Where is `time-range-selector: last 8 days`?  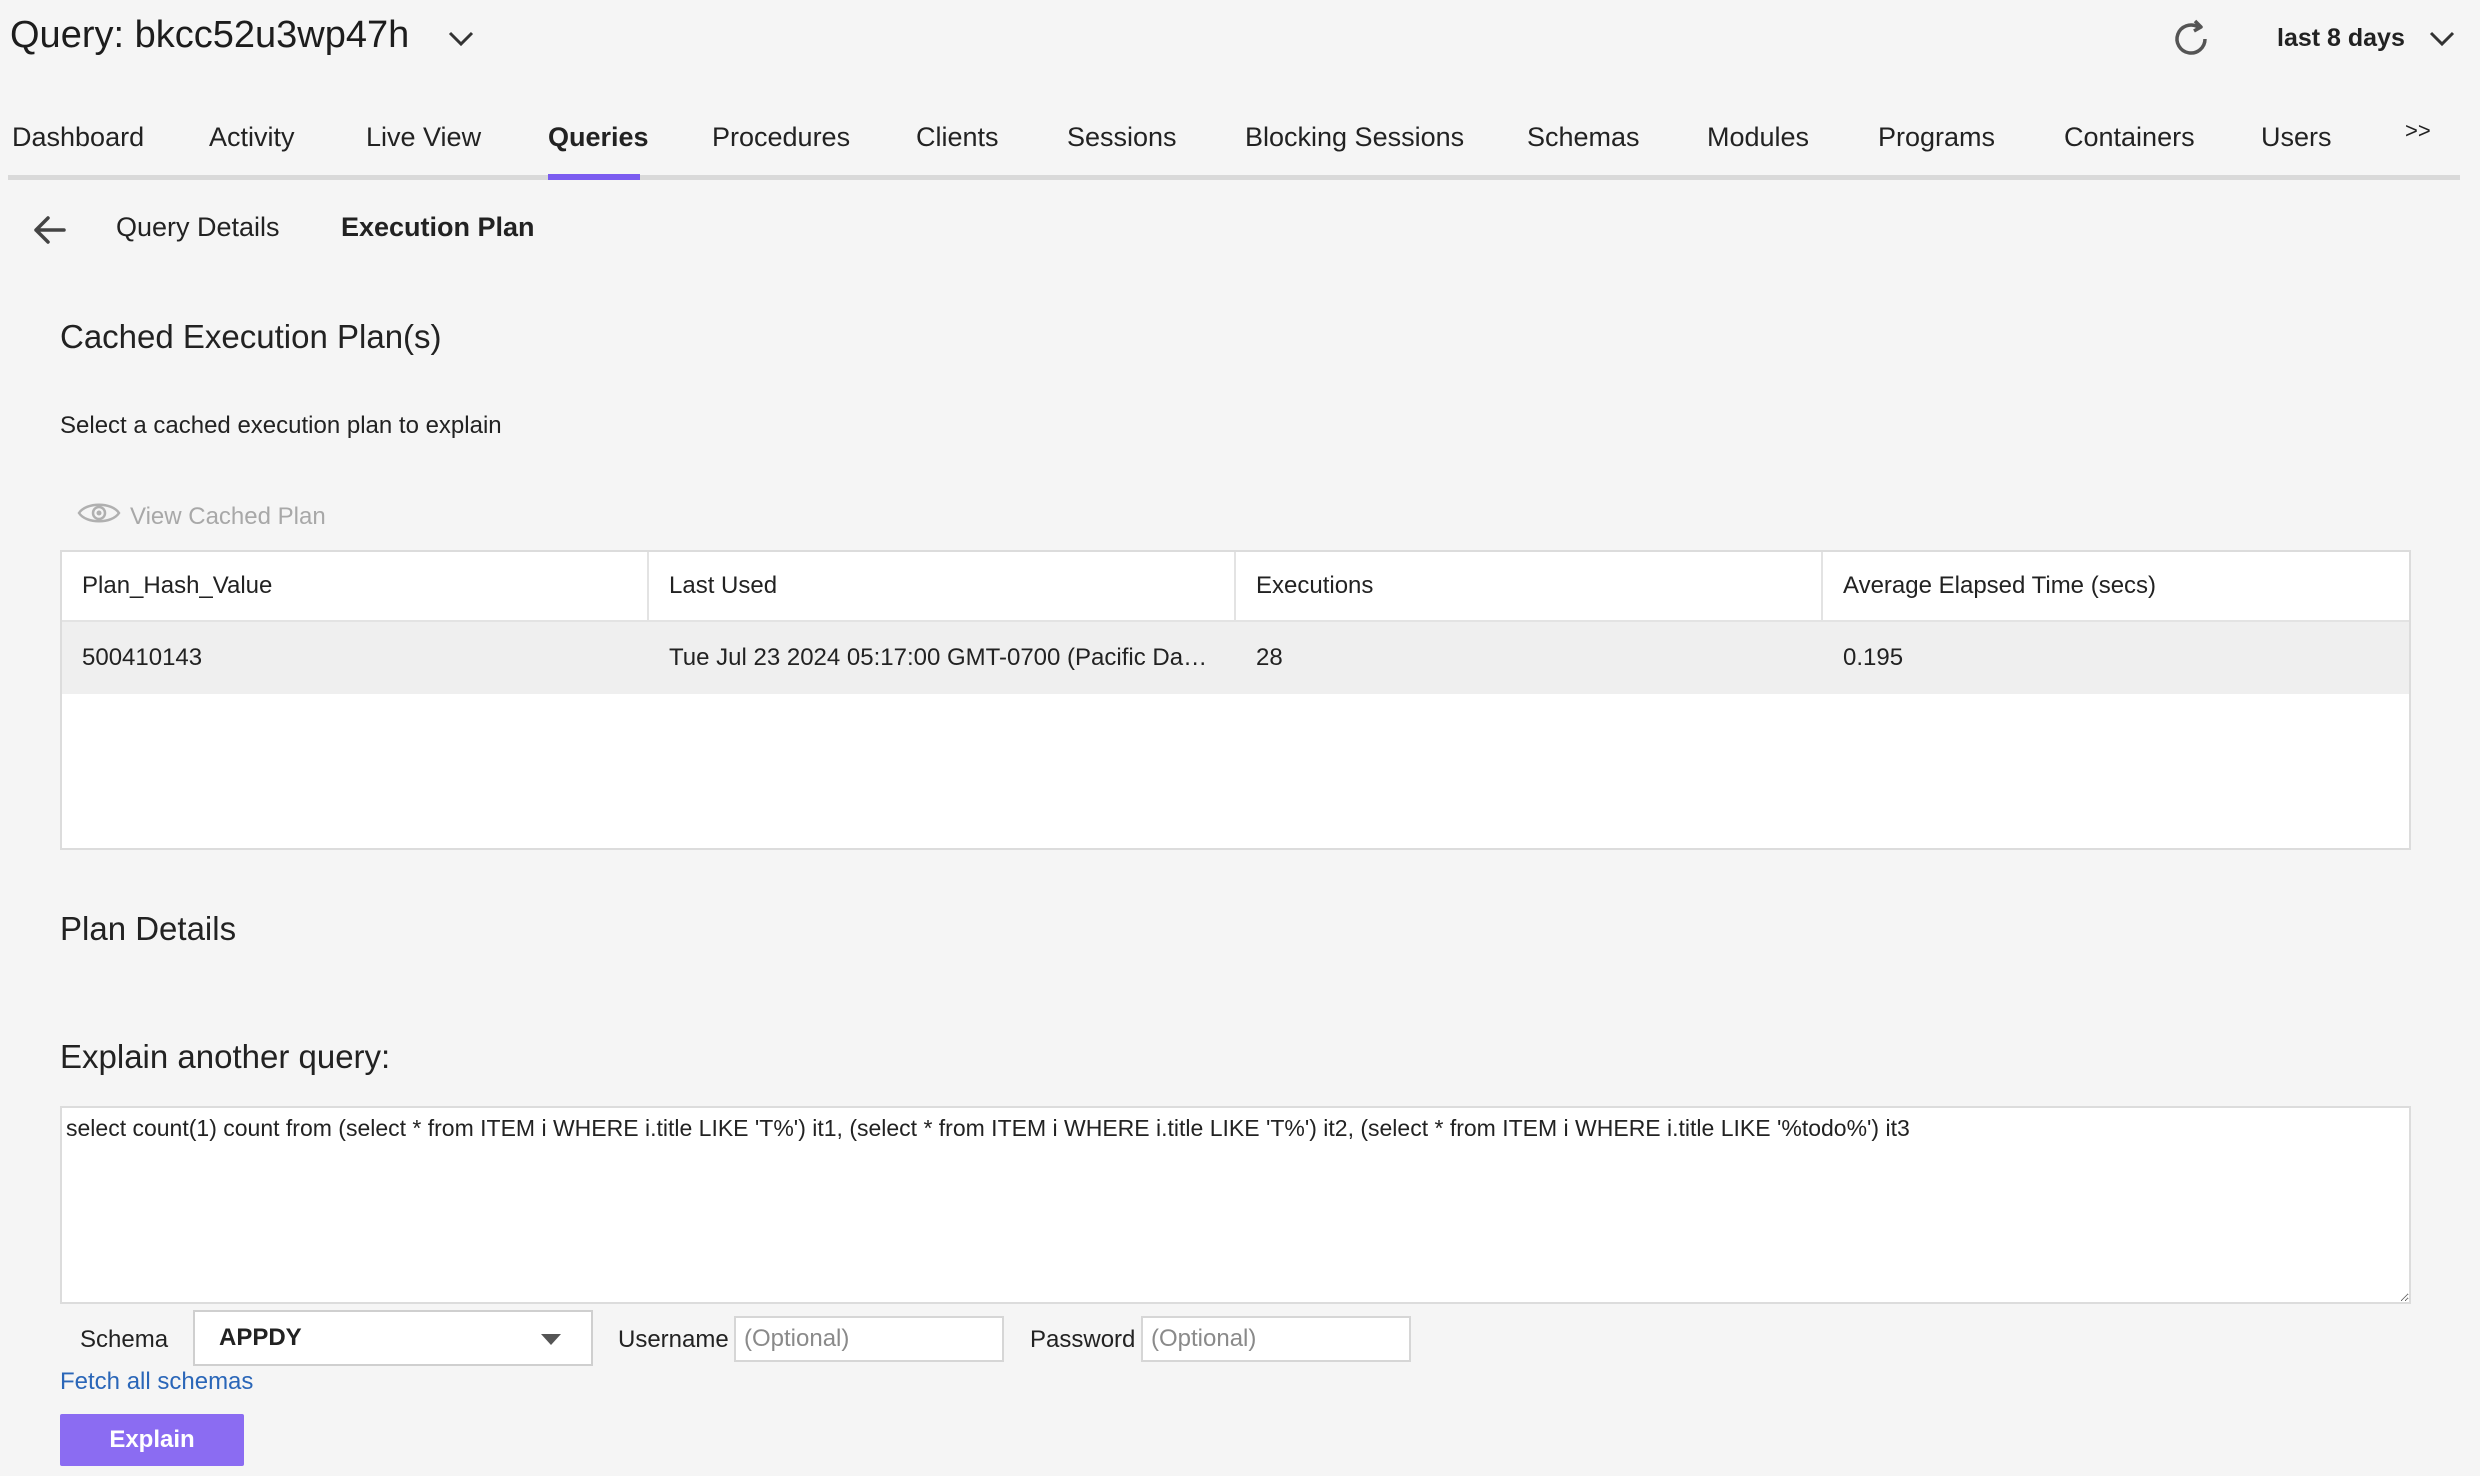 time-range-selector: last 8 days is located at coordinates (2341, 38).